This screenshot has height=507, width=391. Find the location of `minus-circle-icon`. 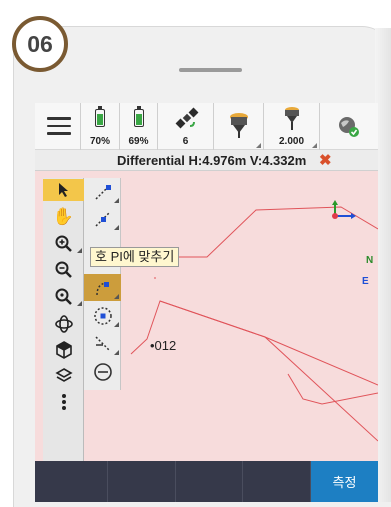

minus-circle-icon is located at coordinates (102, 371).